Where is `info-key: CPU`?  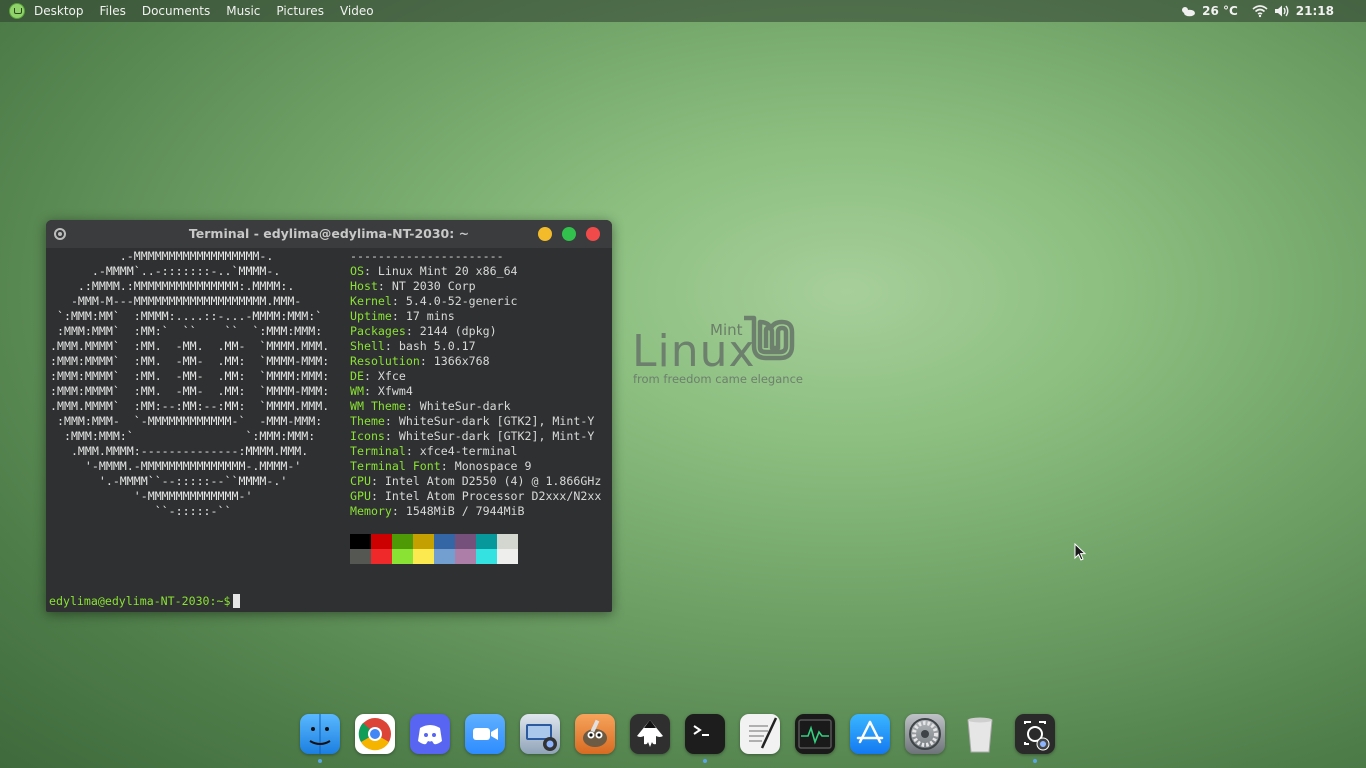 info-key: CPU is located at coordinates (360, 481).